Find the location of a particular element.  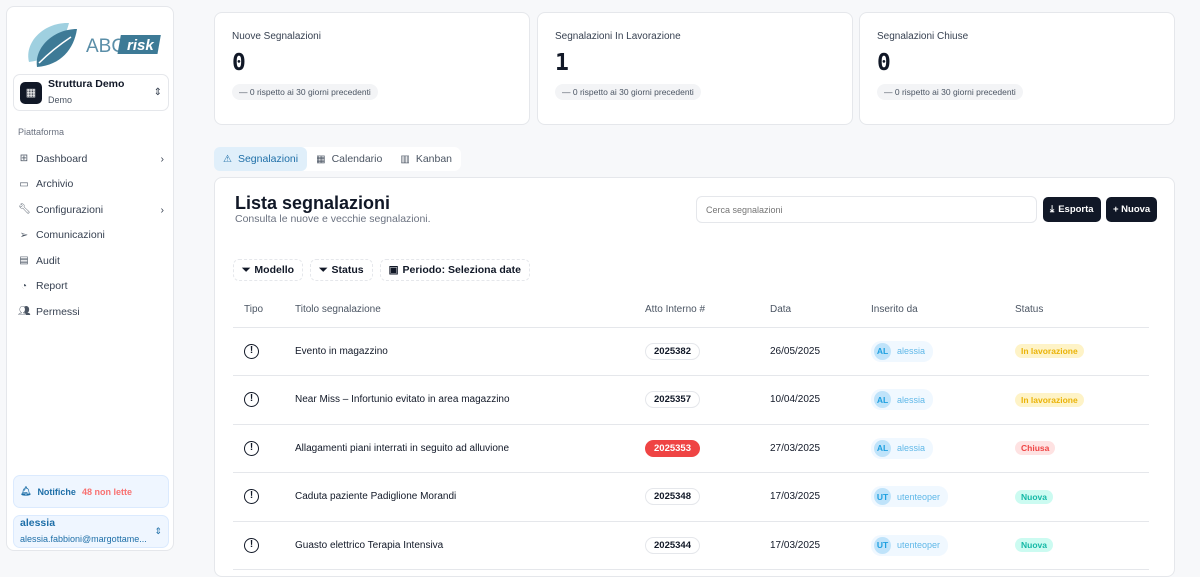

notifications-label: Notifiche is located at coordinates (56, 491).